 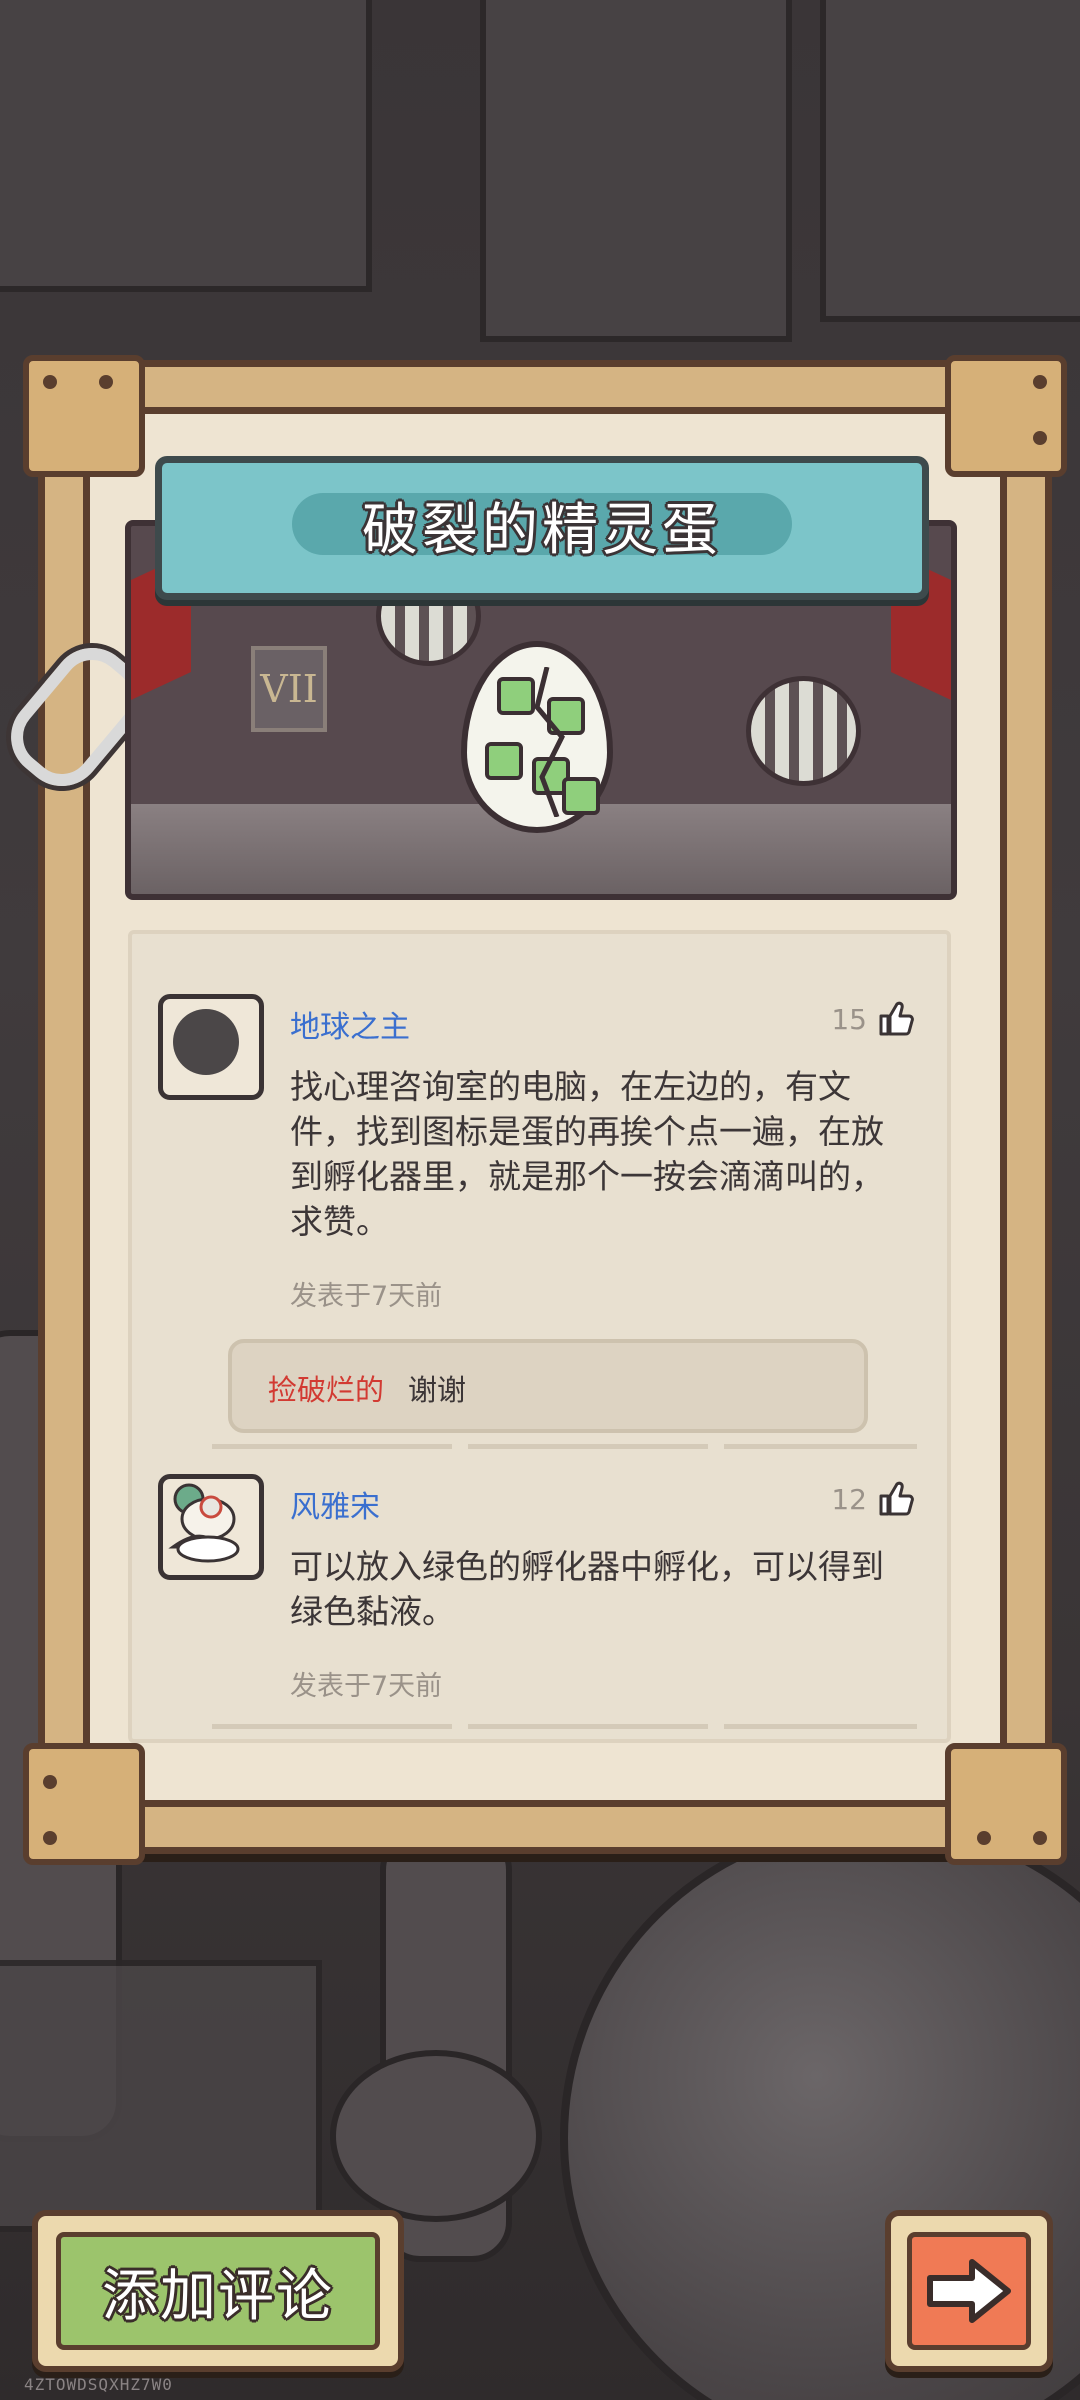 What do you see at coordinates (537, 737) in the screenshot?
I see `cracked-spirit-egg-icon` at bounding box center [537, 737].